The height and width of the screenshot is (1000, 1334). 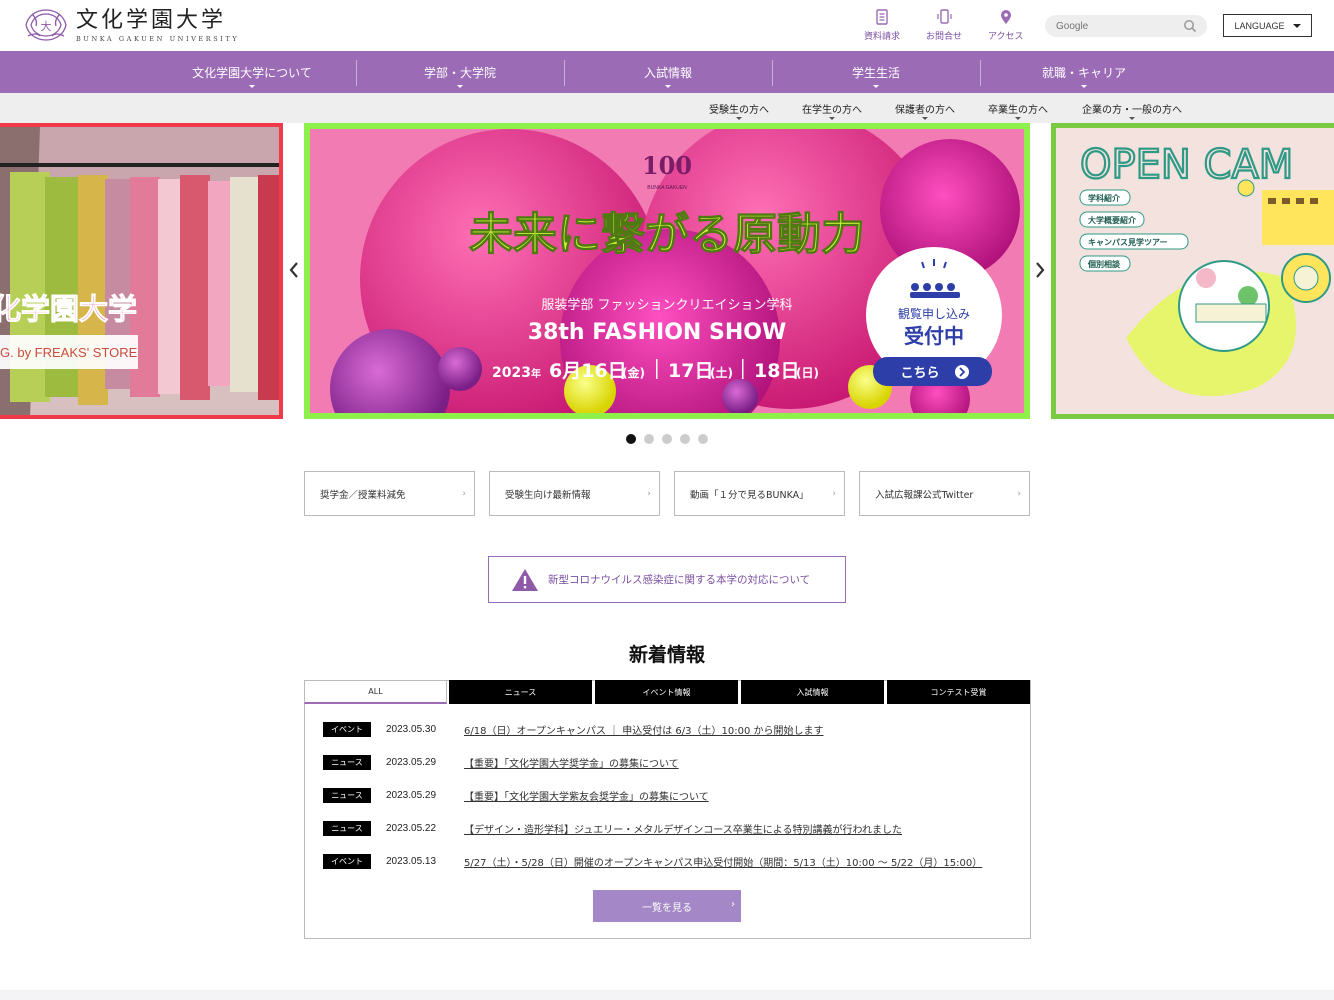 I want to click on nav-label: 就職・キャリア, so click(x=1083, y=72).